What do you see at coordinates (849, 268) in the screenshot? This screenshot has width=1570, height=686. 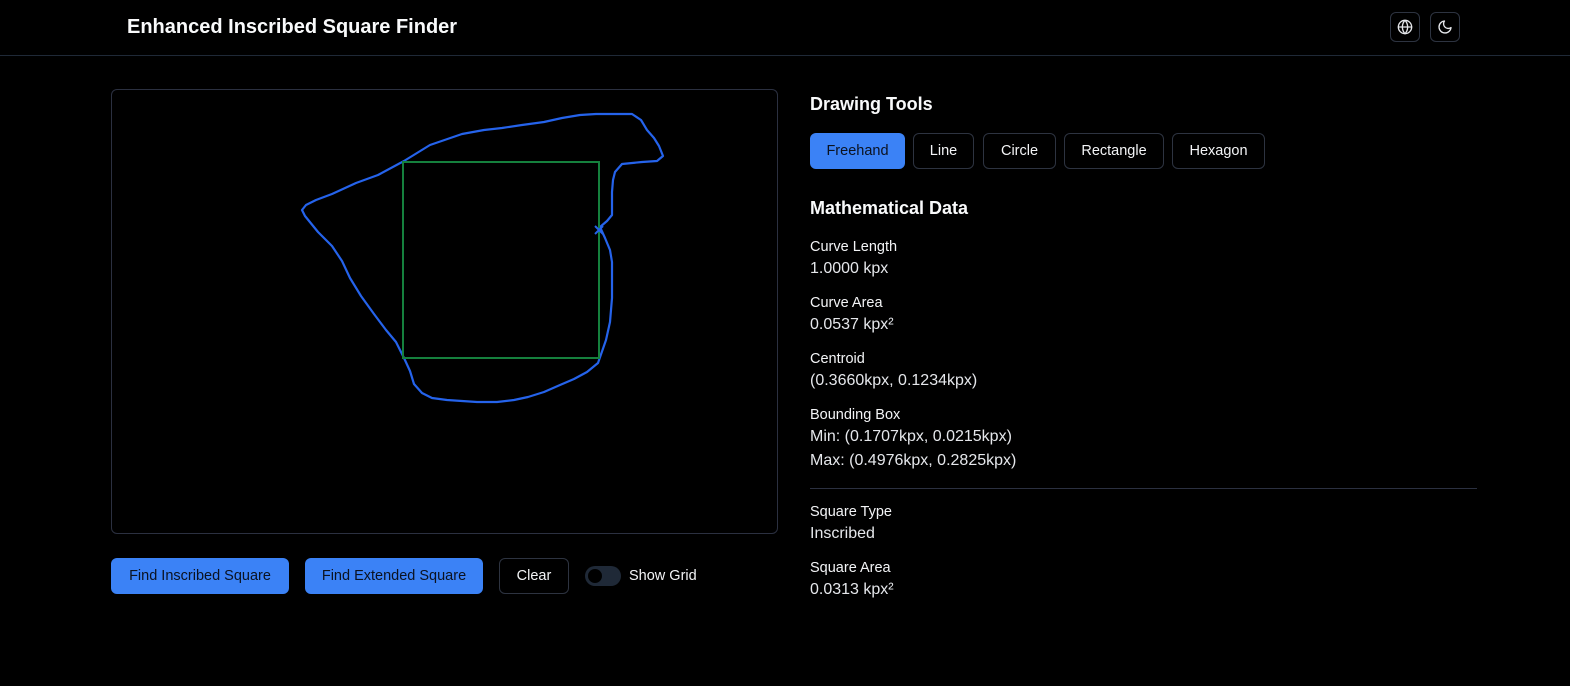 I see `curve-length-value: 1.0000 kpx` at bounding box center [849, 268].